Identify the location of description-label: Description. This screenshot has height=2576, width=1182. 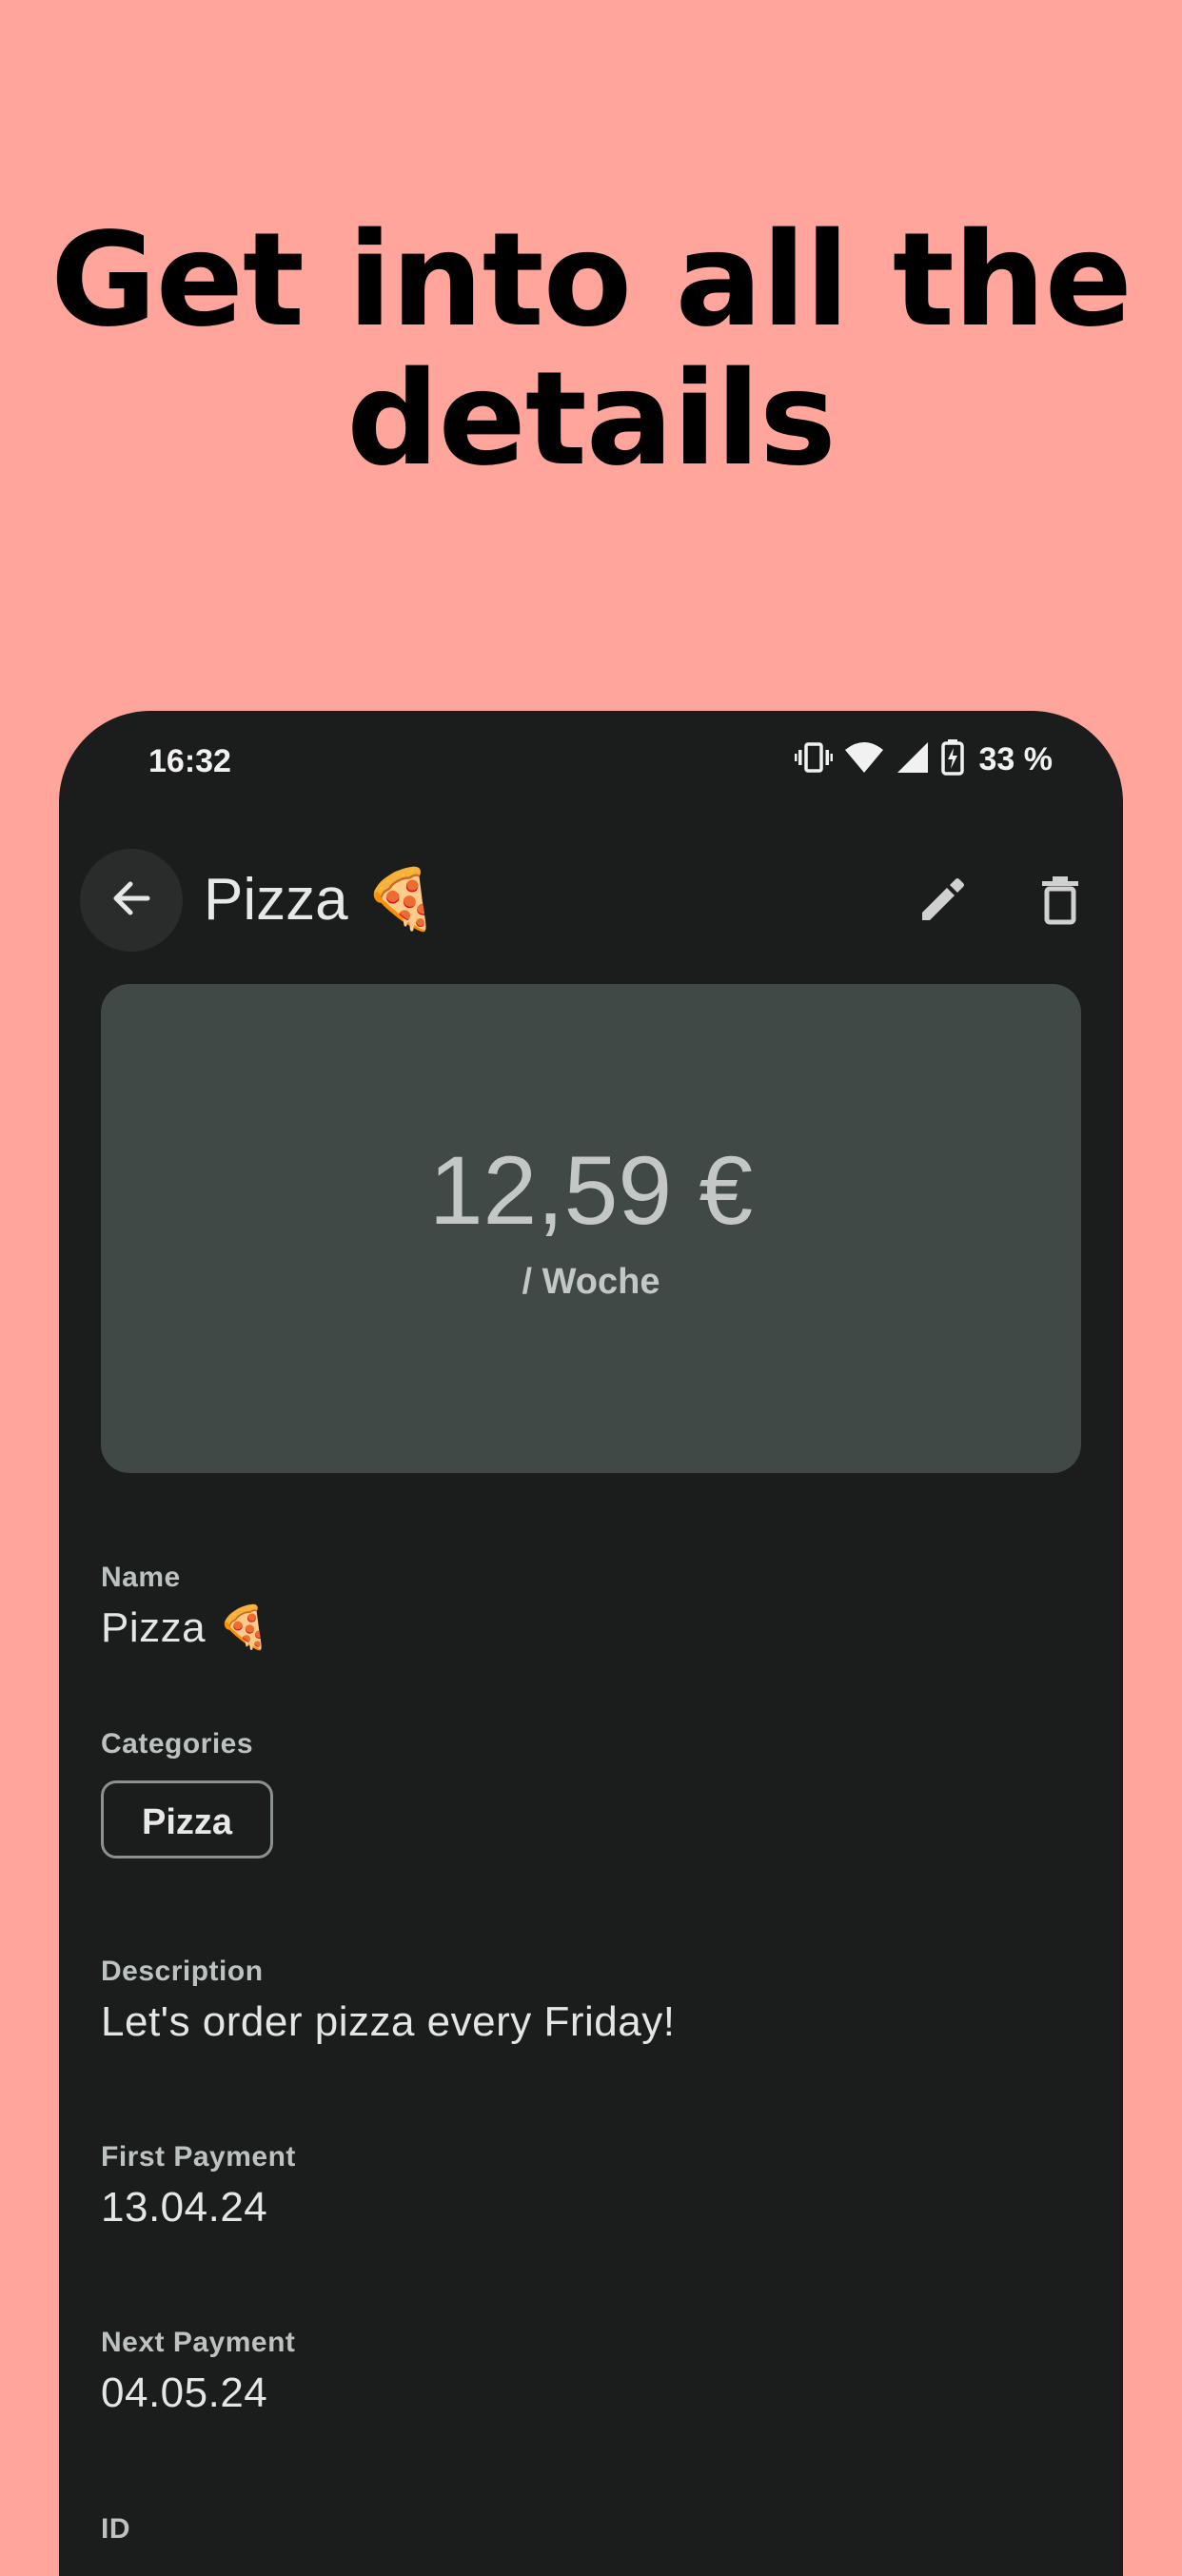
(182, 1971).